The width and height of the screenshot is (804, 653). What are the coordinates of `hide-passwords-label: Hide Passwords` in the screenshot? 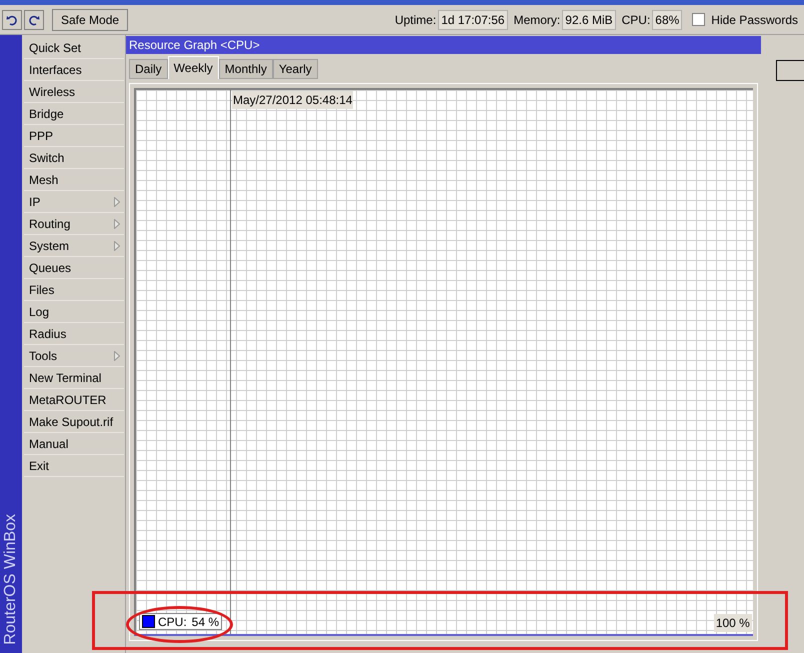 It's located at (754, 20).